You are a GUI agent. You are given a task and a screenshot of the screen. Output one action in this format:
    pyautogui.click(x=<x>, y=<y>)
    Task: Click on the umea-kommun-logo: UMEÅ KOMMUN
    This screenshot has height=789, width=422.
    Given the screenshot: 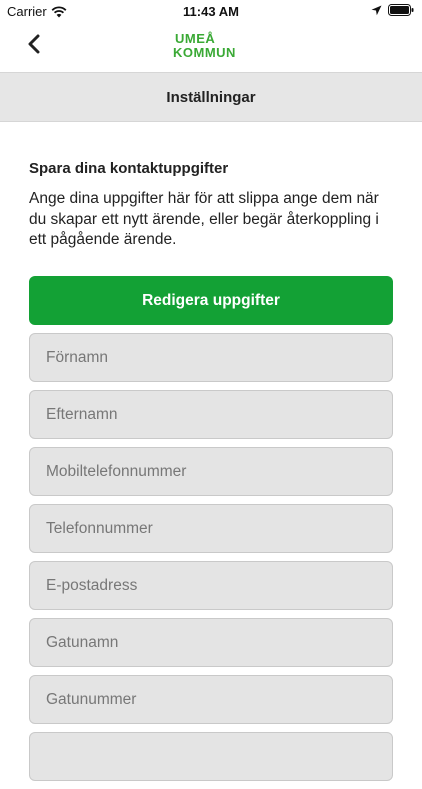 What is the action you would take?
    pyautogui.click(x=211, y=47)
    